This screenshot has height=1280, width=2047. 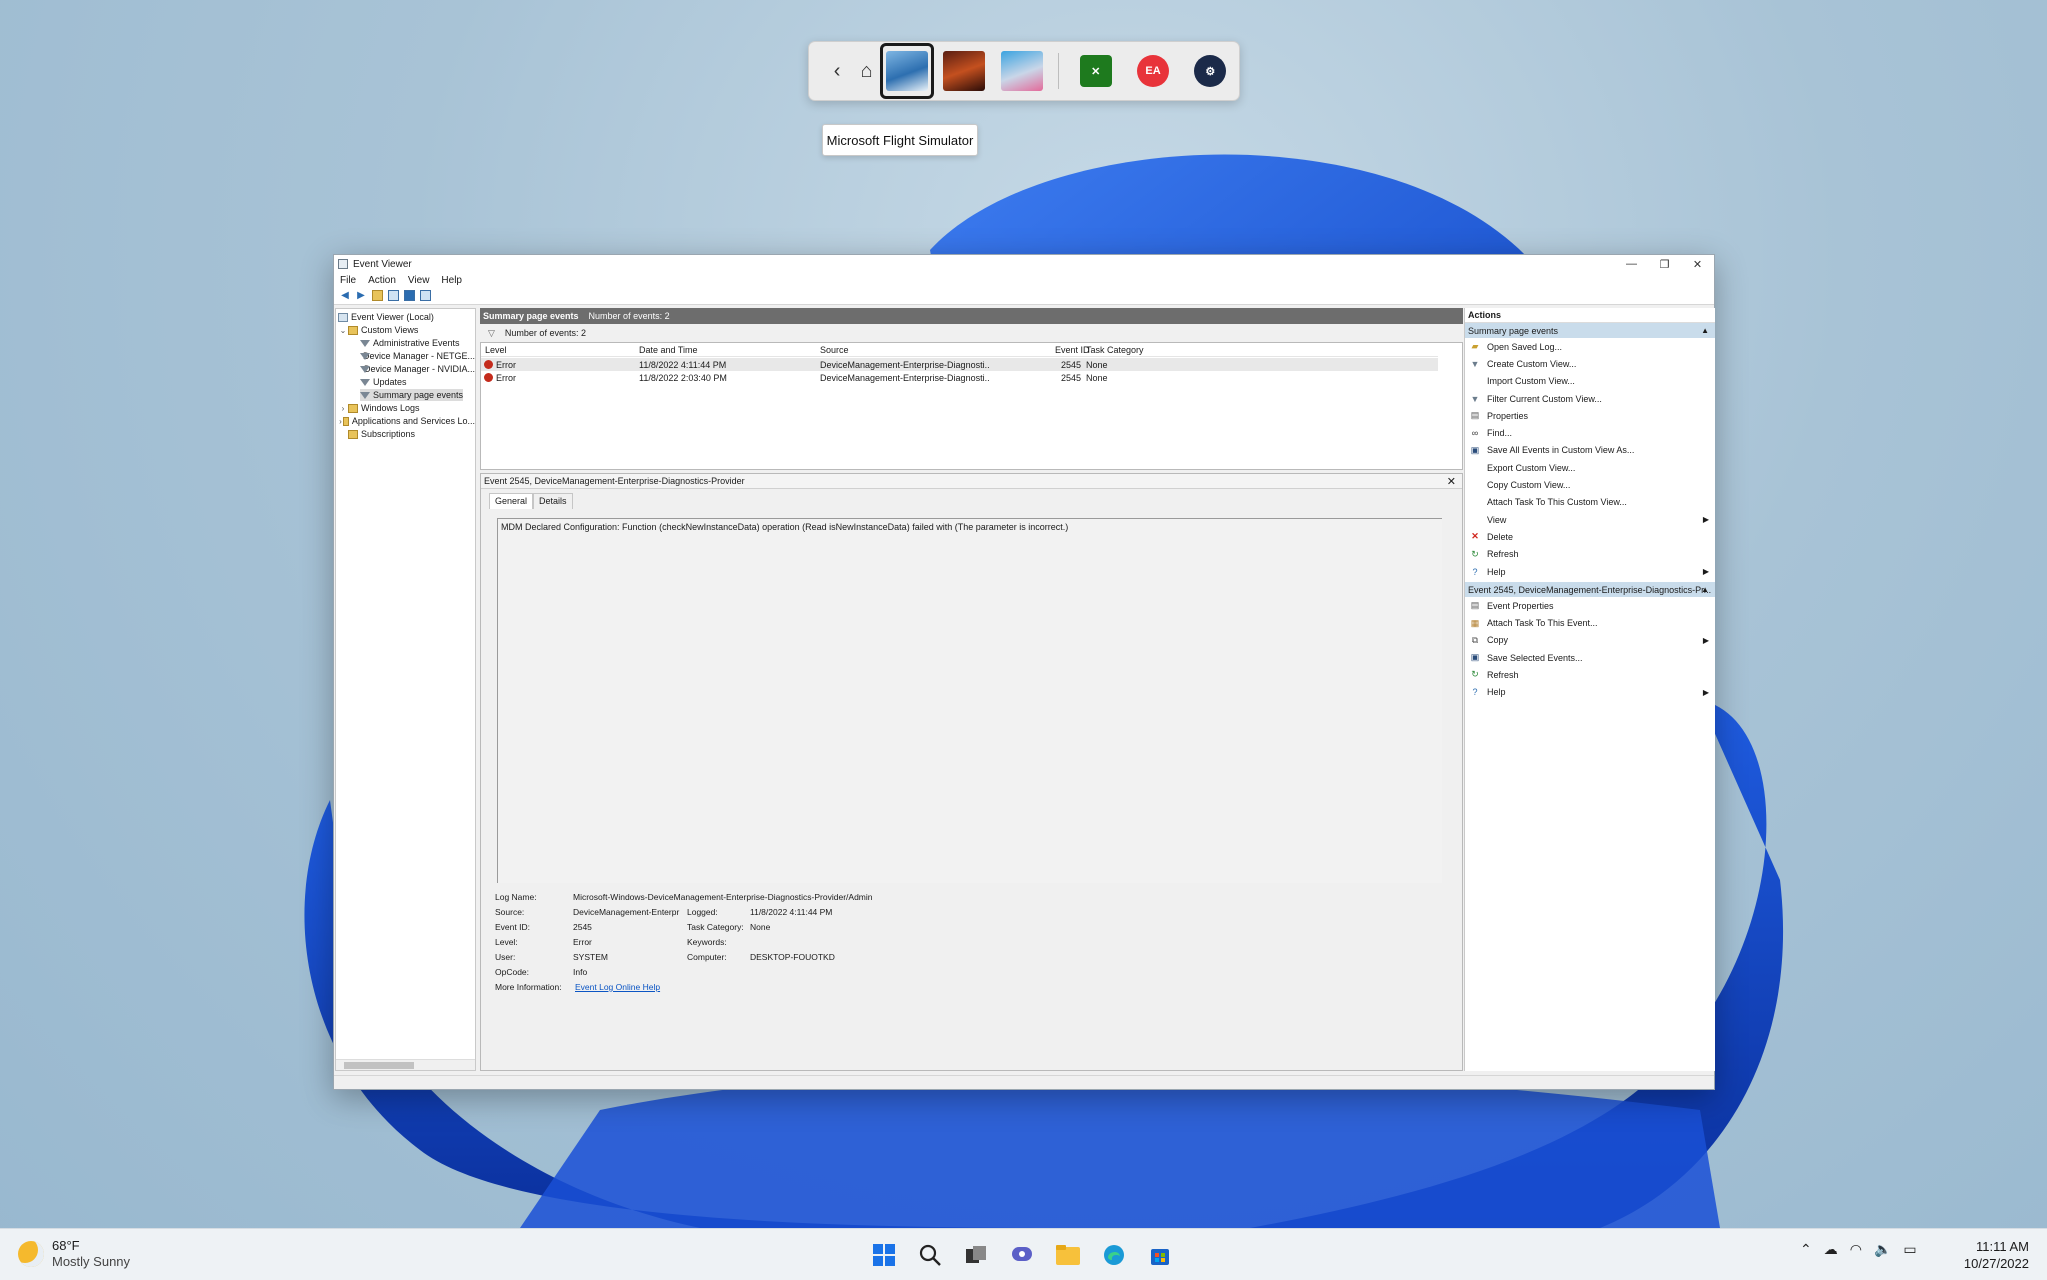 I want to click on back-icon: ‹, so click(x=837, y=71).